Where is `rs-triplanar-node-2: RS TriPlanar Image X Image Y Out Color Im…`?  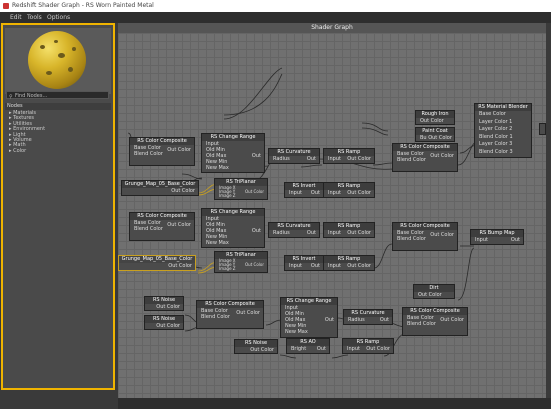
rs-triplanar-node-2: RS TriPlanar Image X Image Y Out Color Im… is located at coordinates (241, 262).